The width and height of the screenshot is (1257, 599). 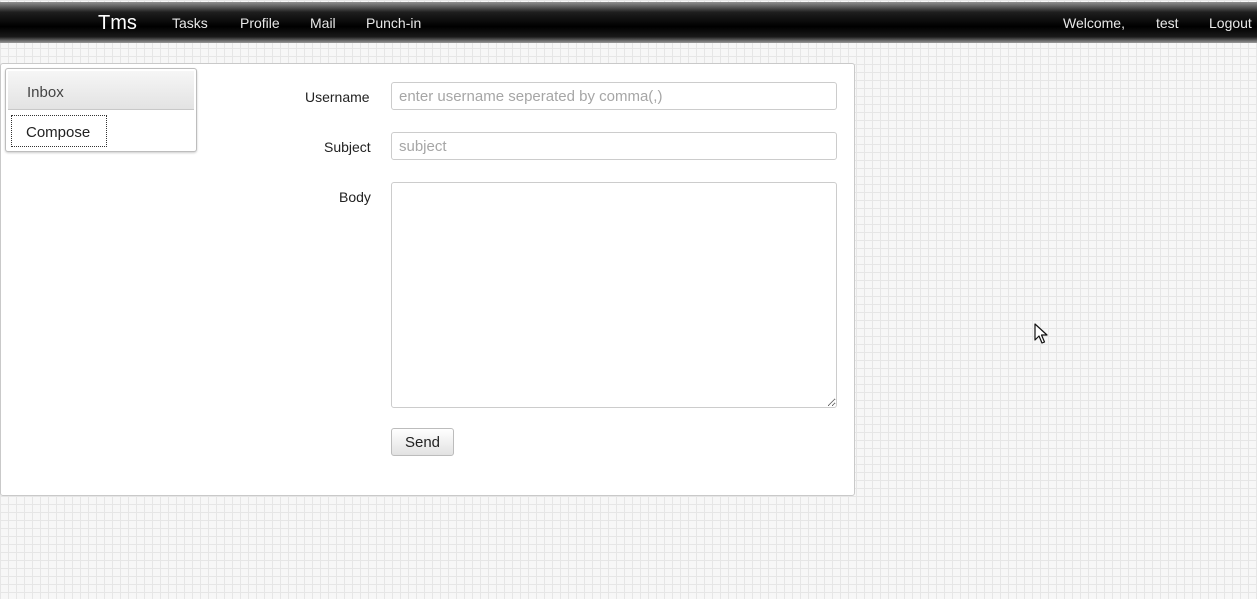 I want to click on logout-link: Logout, so click(x=1230, y=23).